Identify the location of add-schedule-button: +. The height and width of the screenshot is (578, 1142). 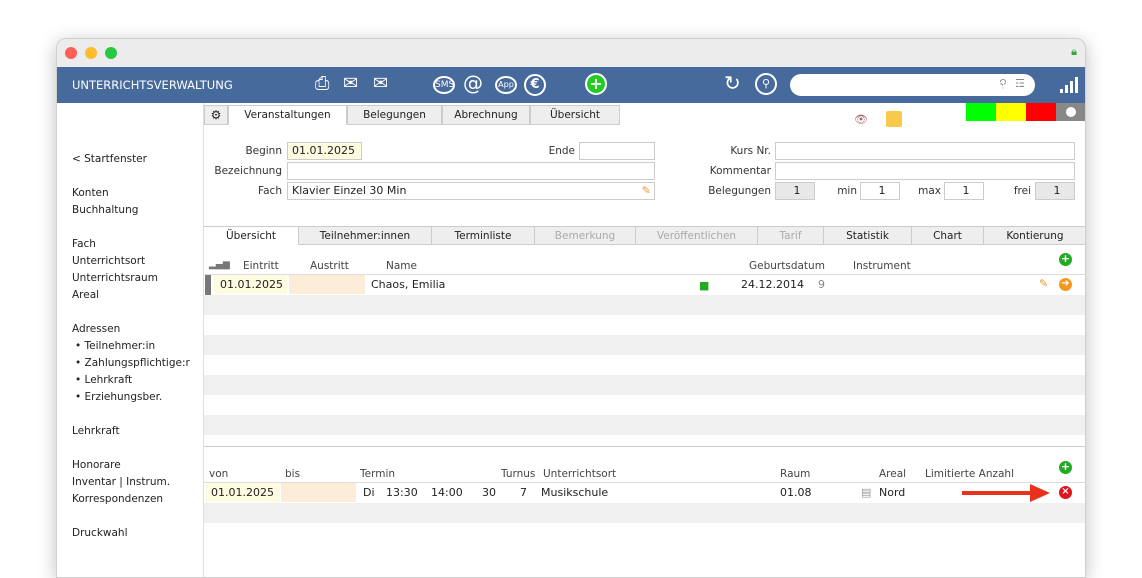
(1065, 467).